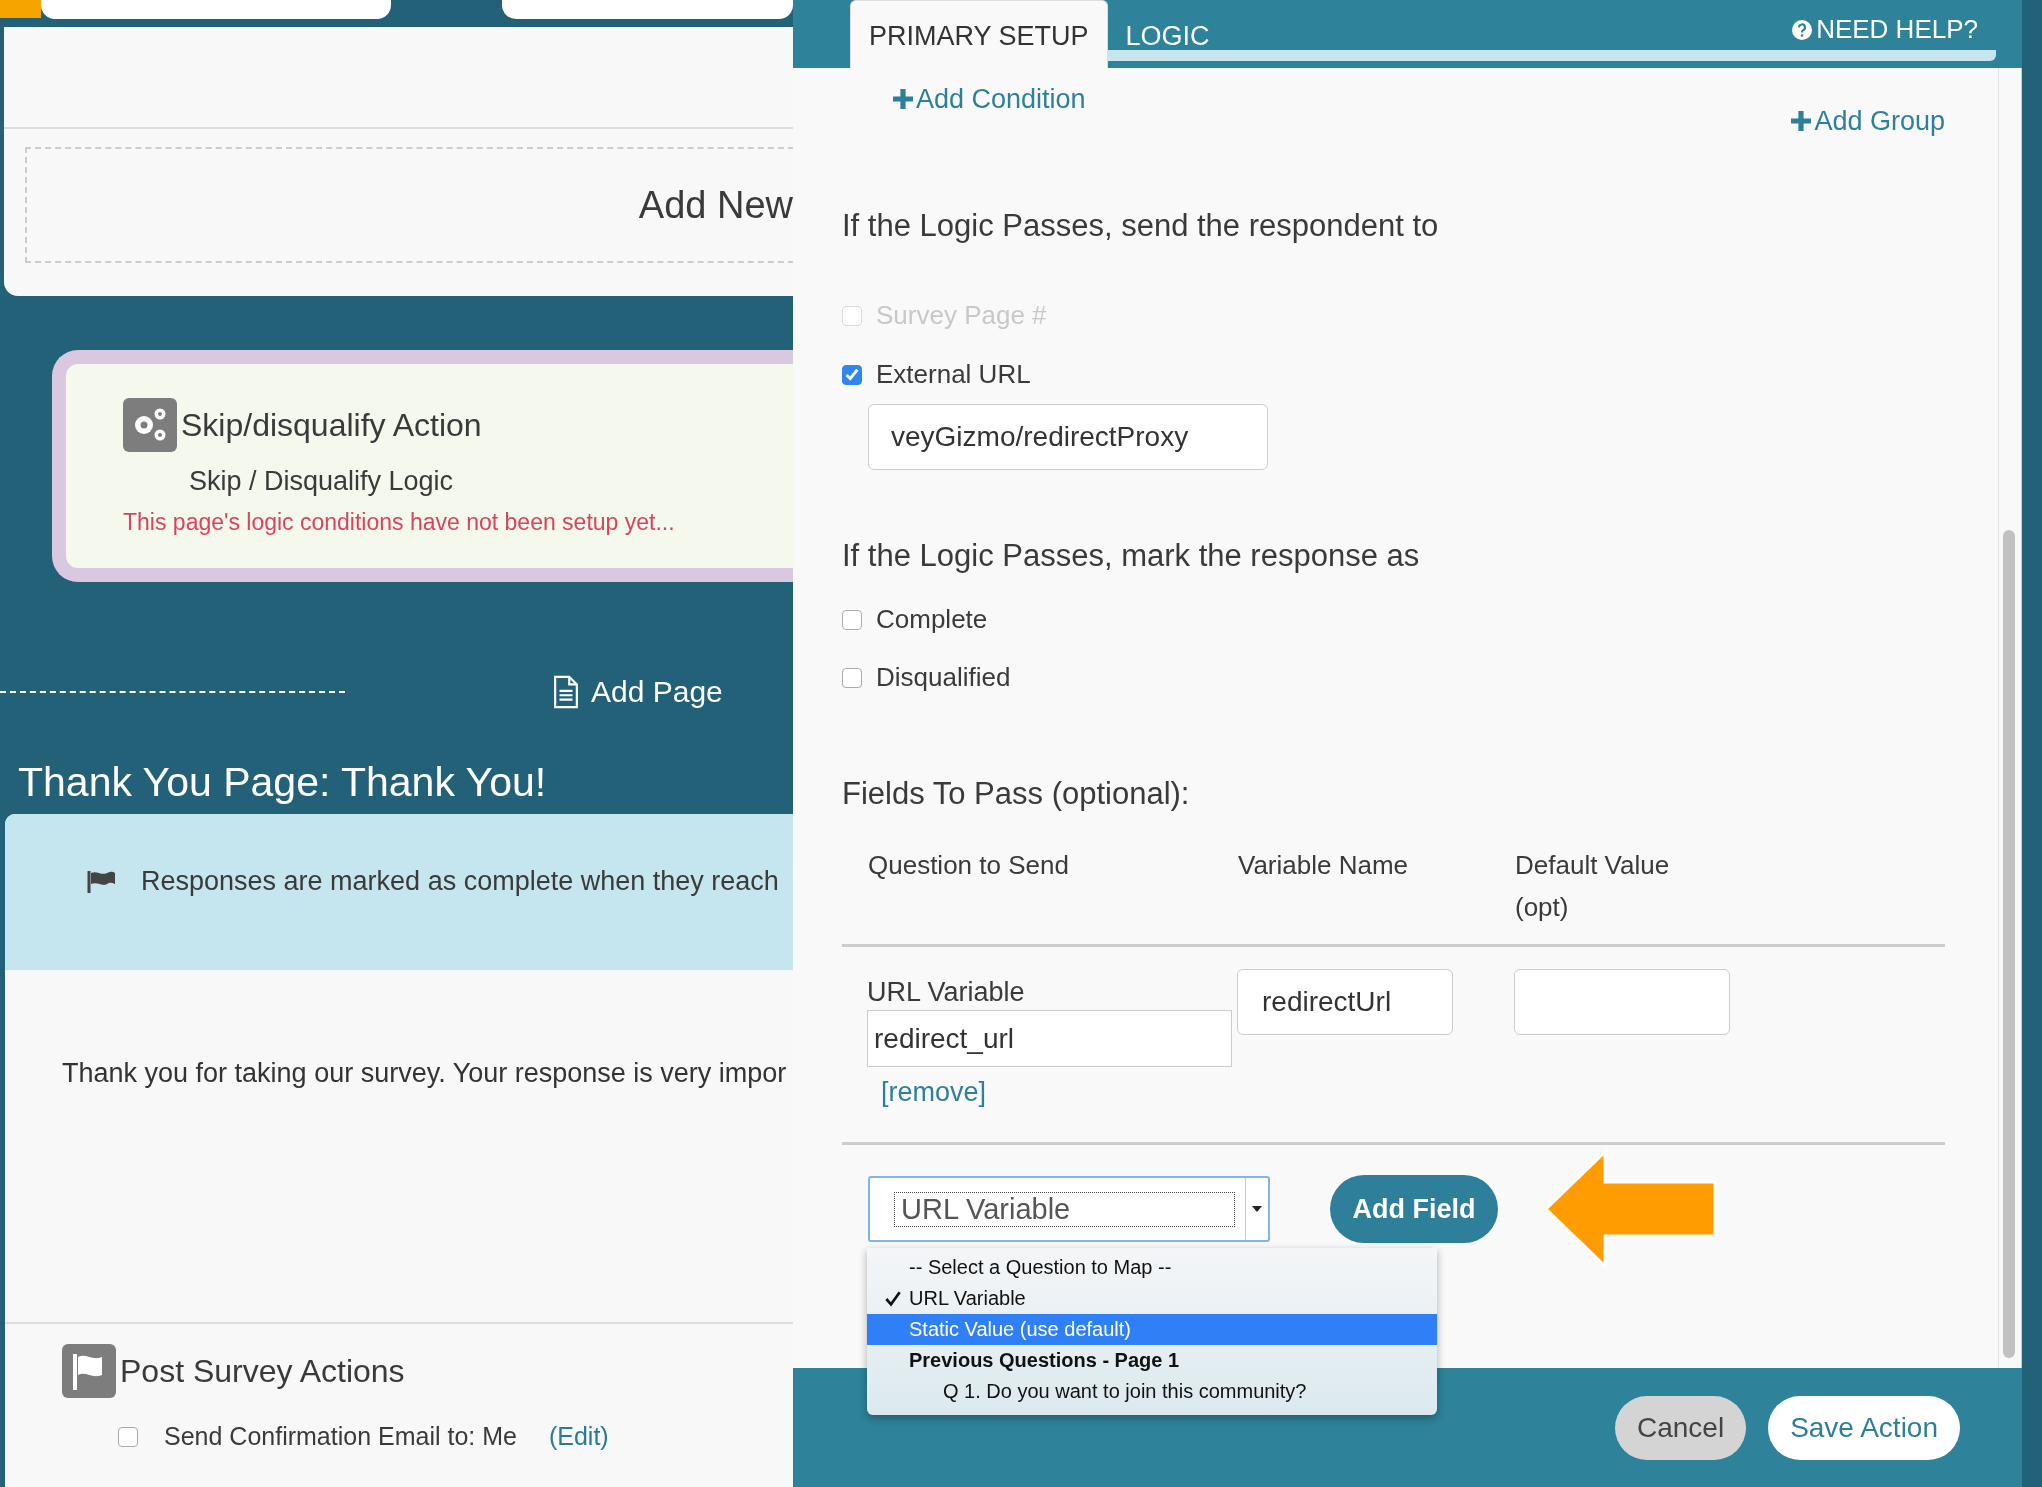 This screenshot has width=2042, height=1487. I want to click on action-subtitle: Skip / Disqualify Logic, so click(322, 481).